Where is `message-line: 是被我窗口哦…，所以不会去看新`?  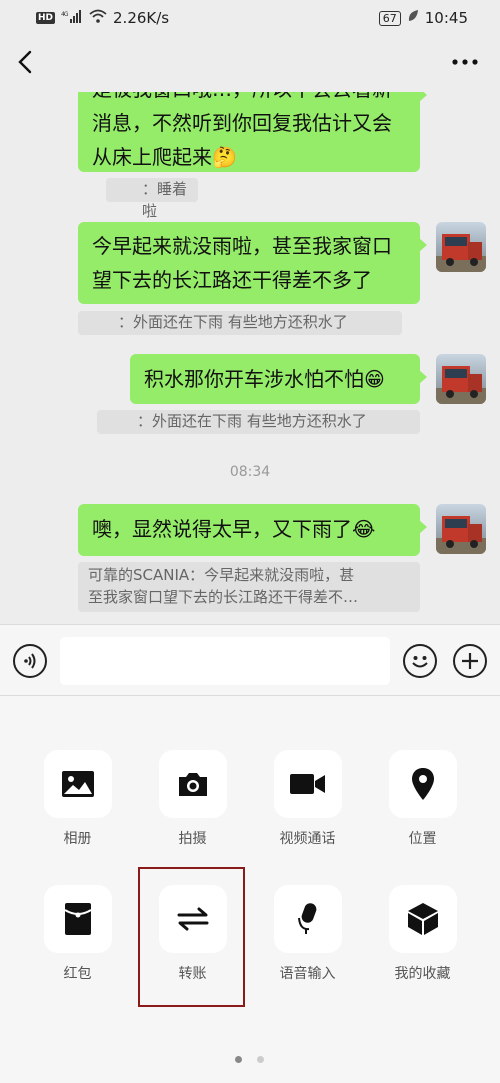
message-line: 是被我窗口哦…，所以不会去看新 is located at coordinates (249, 99).